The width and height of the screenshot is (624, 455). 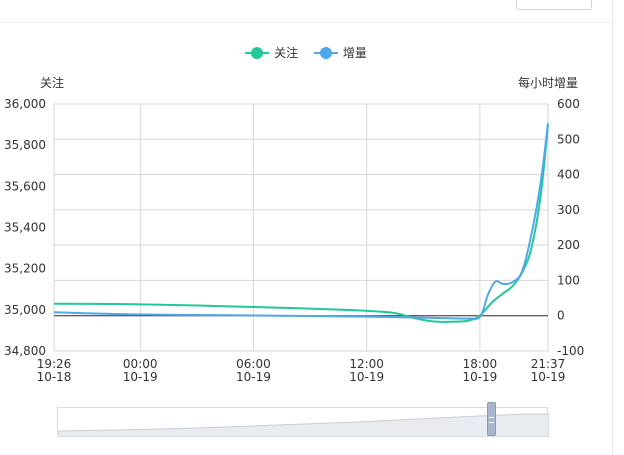 What do you see at coordinates (561, 316) in the screenshot?
I see `right-tick-label: 0` at bounding box center [561, 316].